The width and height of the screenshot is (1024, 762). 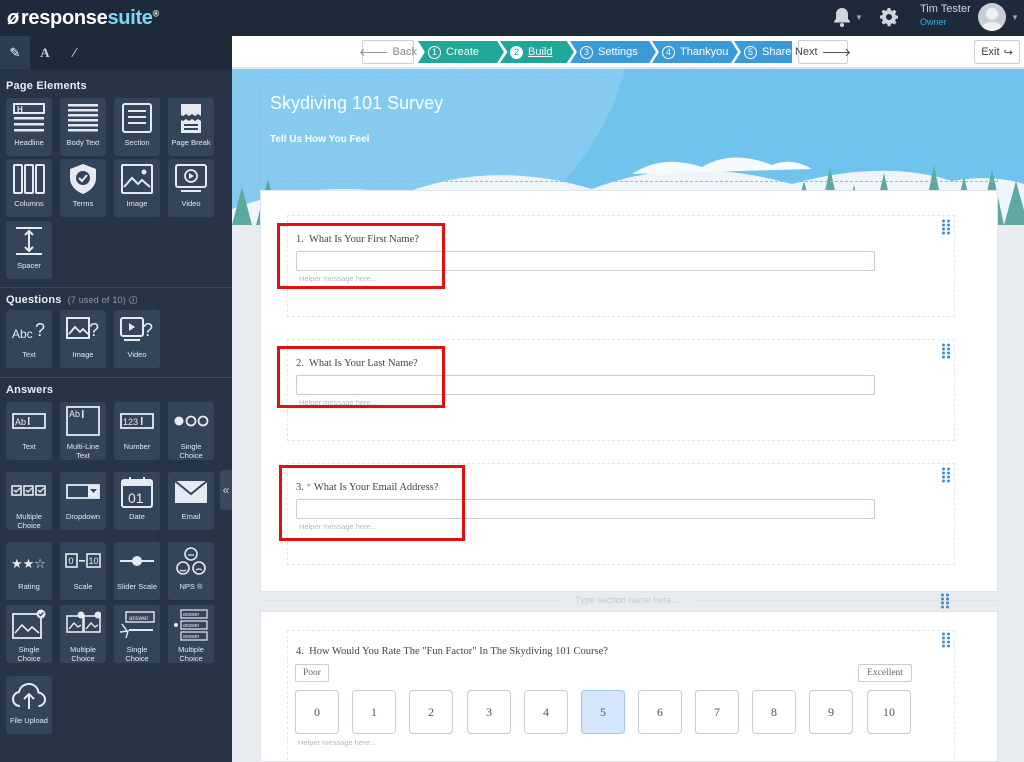 I want to click on gear-icon, so click(x=889, y=17).